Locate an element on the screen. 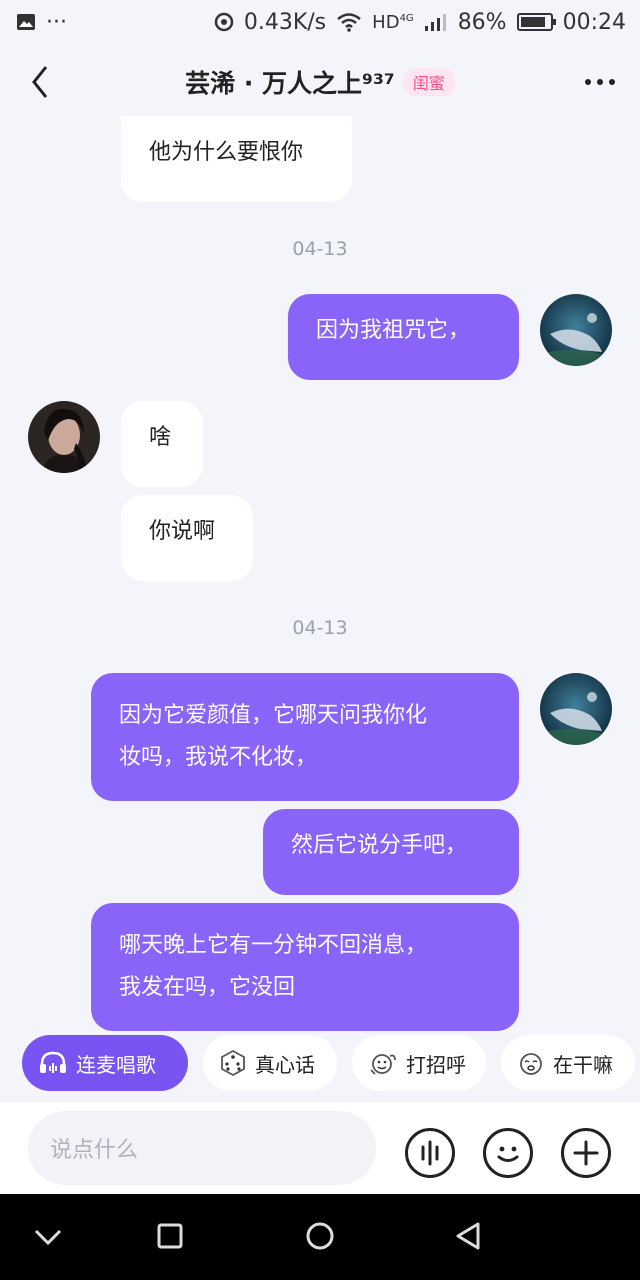 Image resolution: width=640 pixels, height=1280 pixels. chip-label: 真心话 is located at coordinates (285, 1064).